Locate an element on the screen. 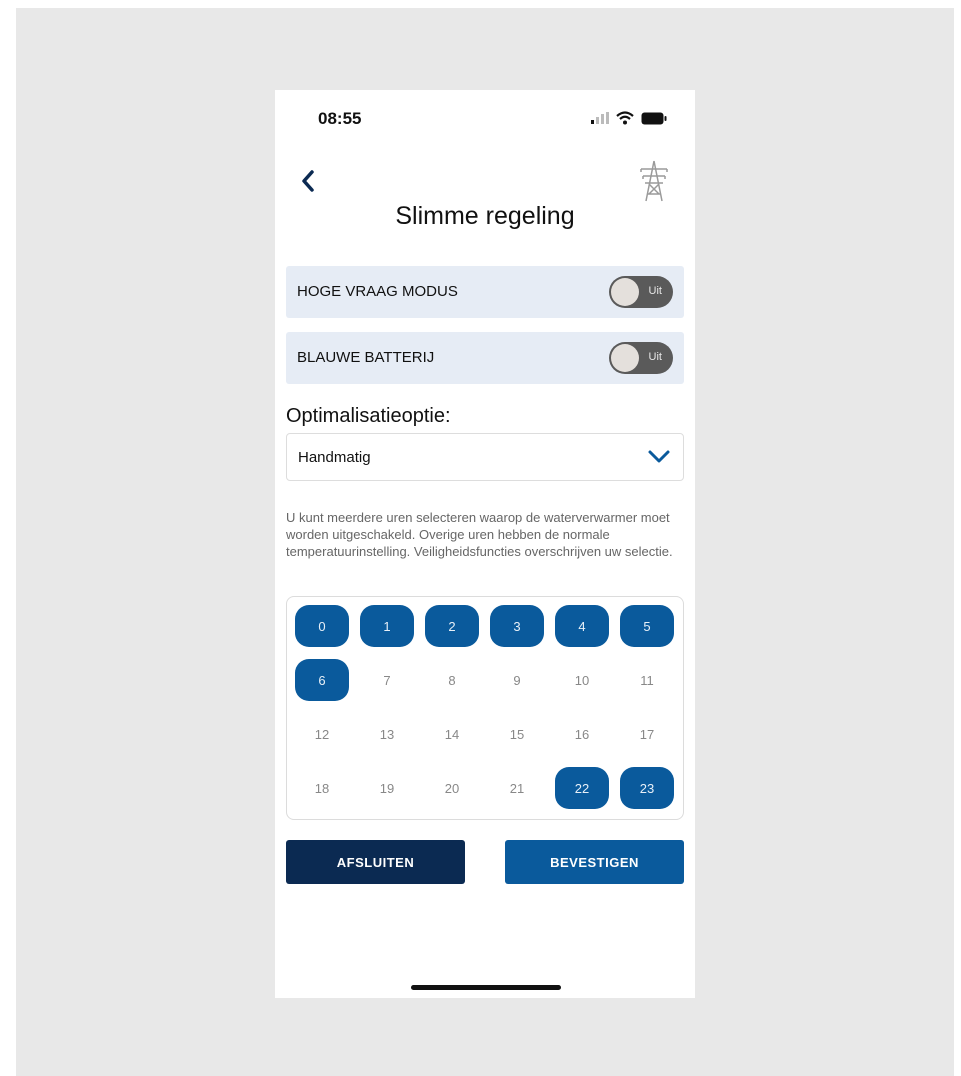 The width and height of the screenshot is (961, 1076). toggle-label-high-demand: HOGE VRAAG MODUS is located at coordinates (377, 291).